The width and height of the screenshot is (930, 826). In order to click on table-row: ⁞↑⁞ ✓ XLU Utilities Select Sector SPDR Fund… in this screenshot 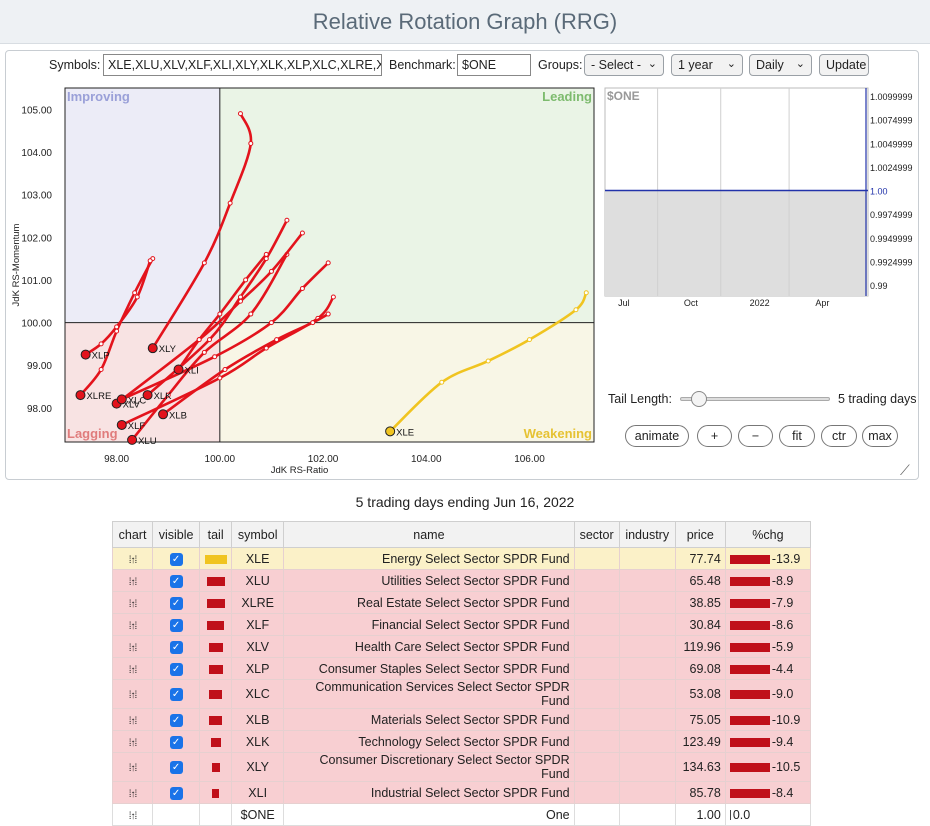, I will do `click(461, 580)`.